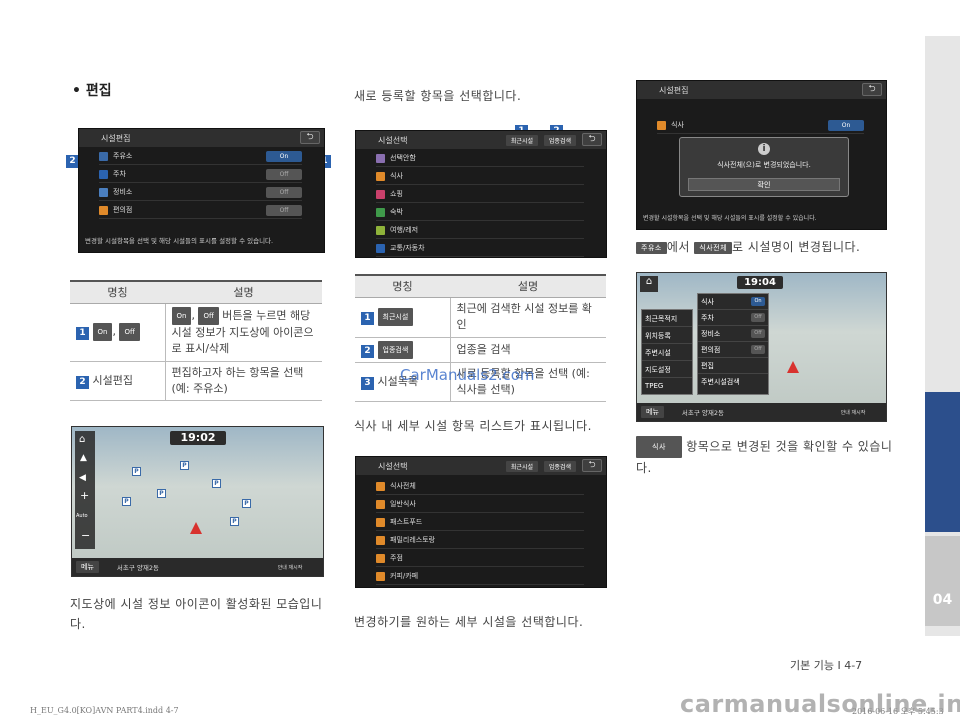  What do you see at coordinates (403, 350) in the screenshot?
I see `table-row-name: 2 업종검색` at bounding box center [403, 350].